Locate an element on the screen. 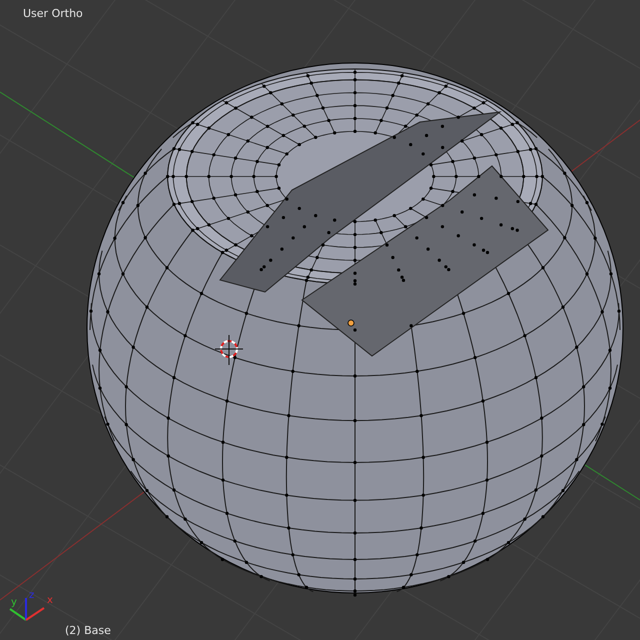 This screenshot has width=640, height=640. cursor-icon is located at coordinates (229, 350).